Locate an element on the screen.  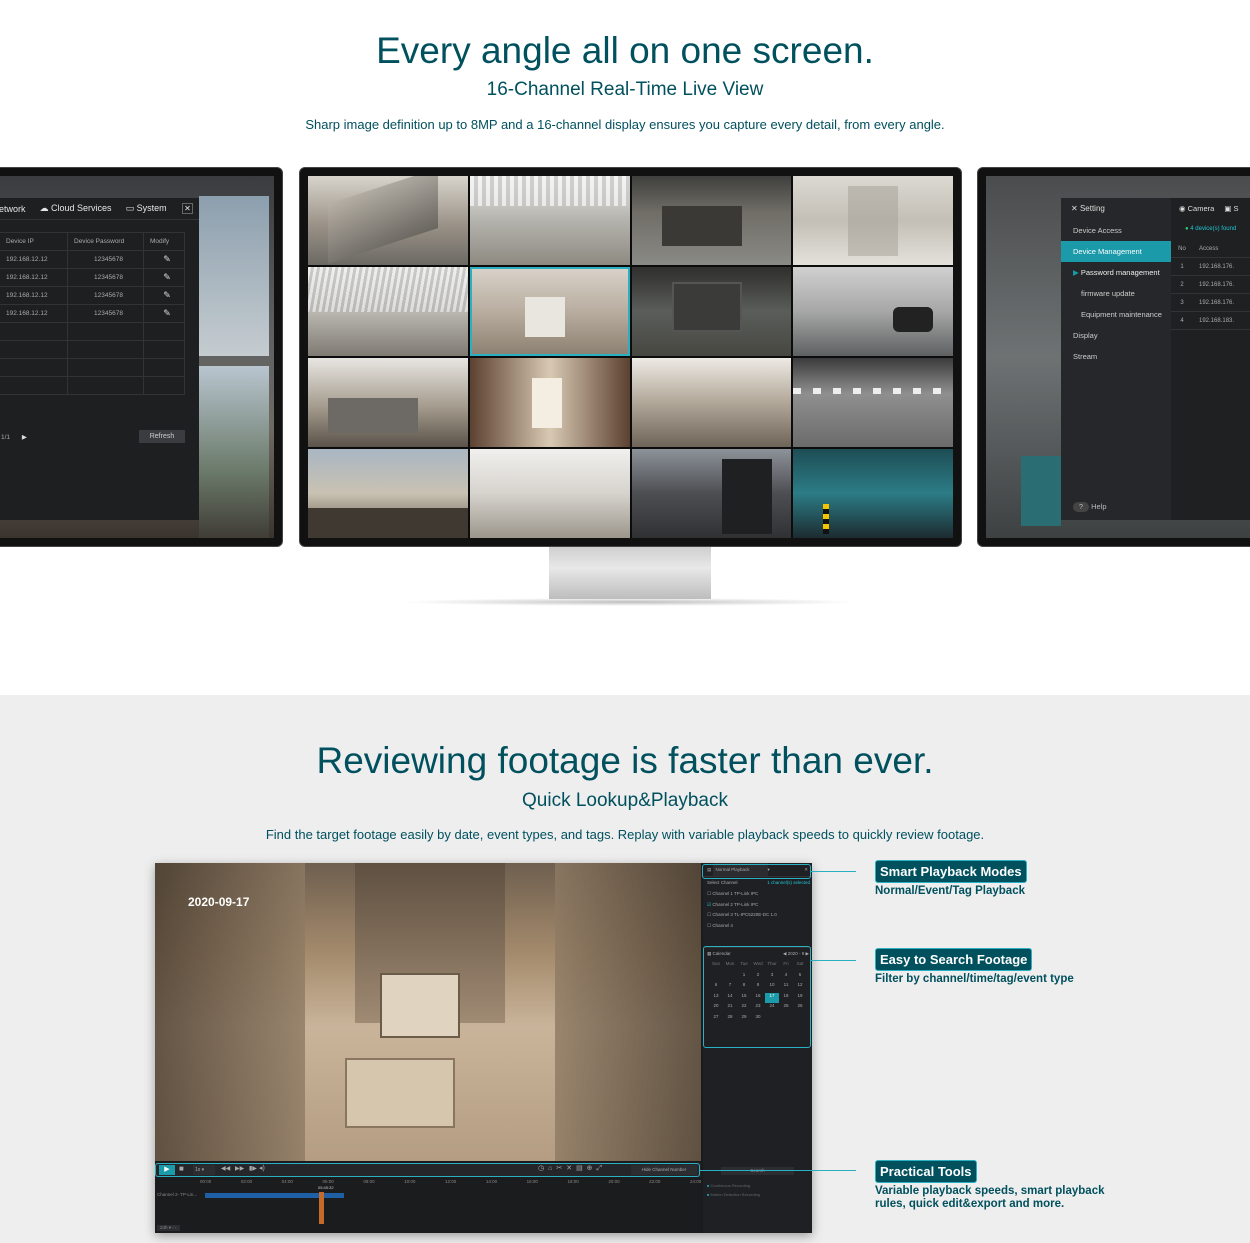
list-item: 4 192.168.183. is located at coordinates (1210, 321).